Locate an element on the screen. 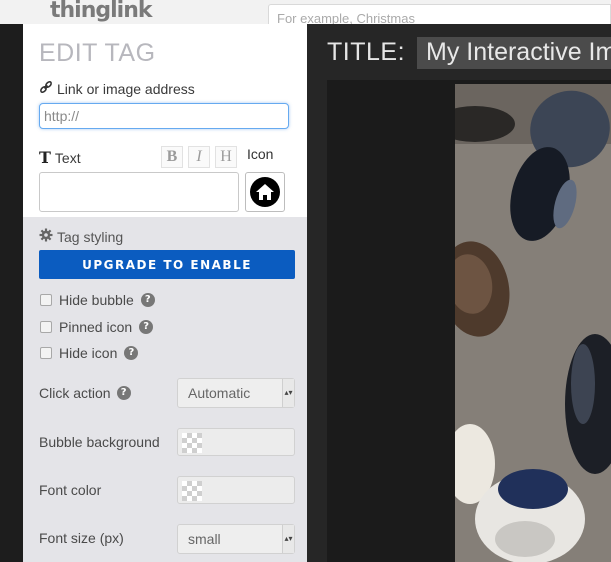 The height and width of the screenshot is (562, 611). text-label-row: T Text is located at coordinates (60, 157).